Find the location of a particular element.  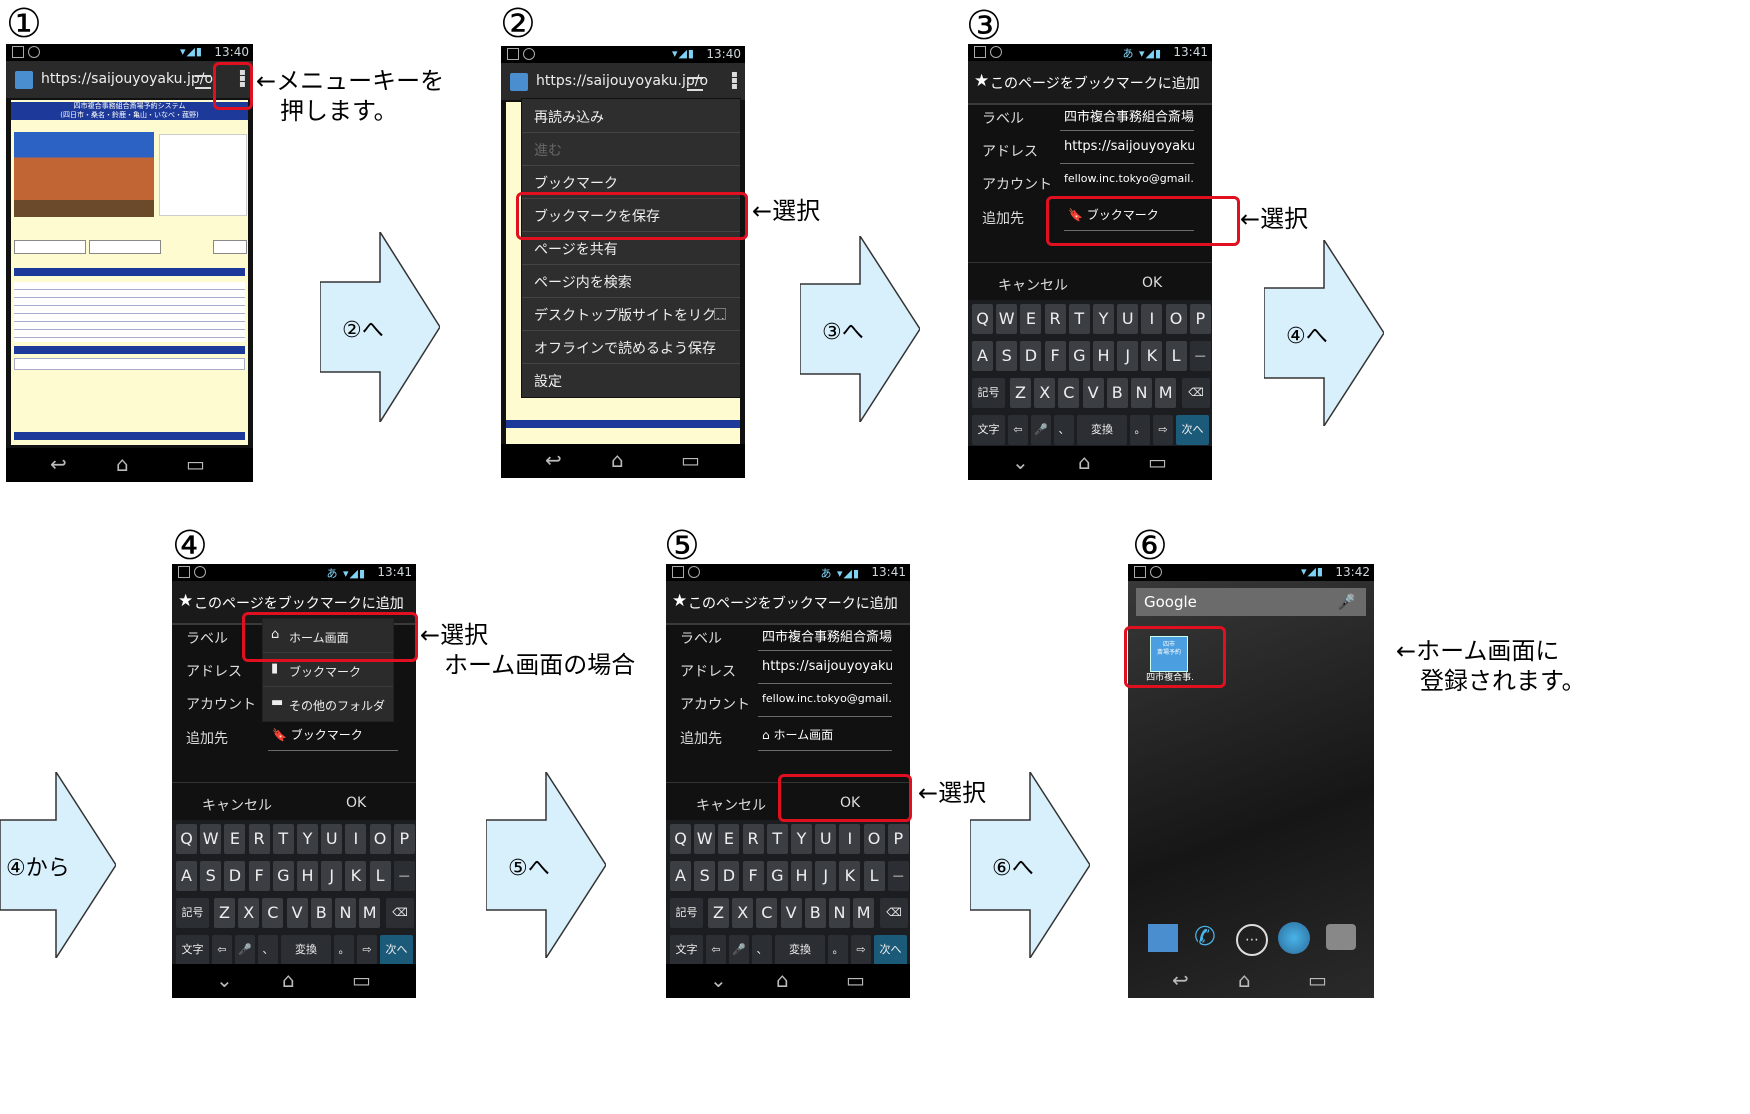

backspace-key: ⌫ is located at coordinates (400, 913).